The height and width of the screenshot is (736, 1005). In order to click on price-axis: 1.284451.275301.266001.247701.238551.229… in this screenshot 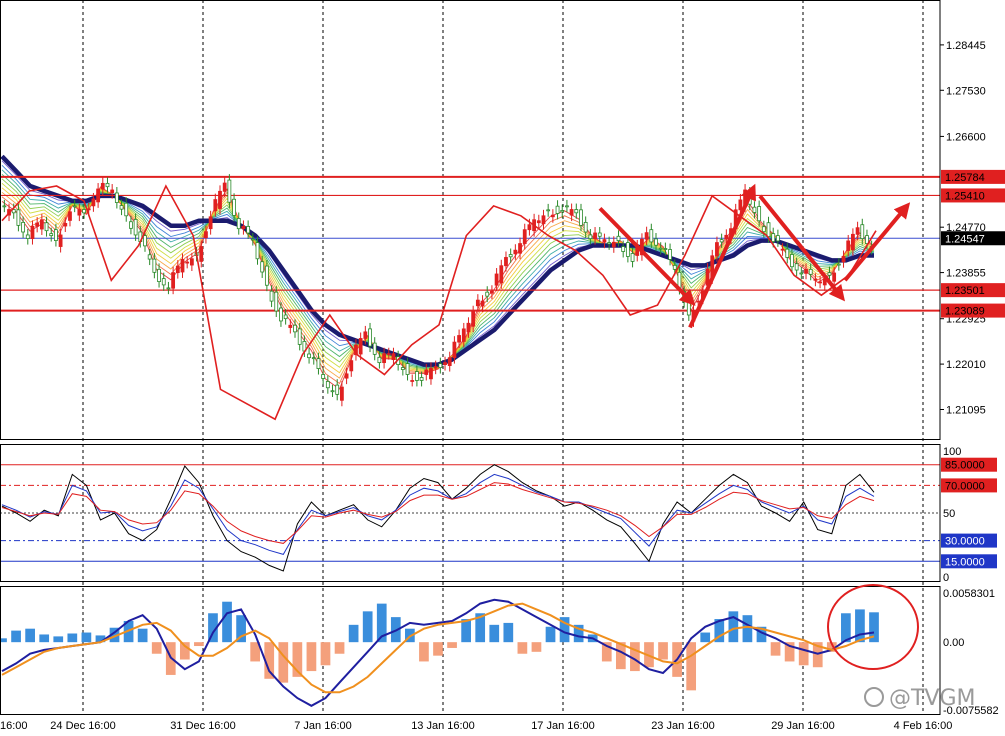, I will do `click(969, 378)`.